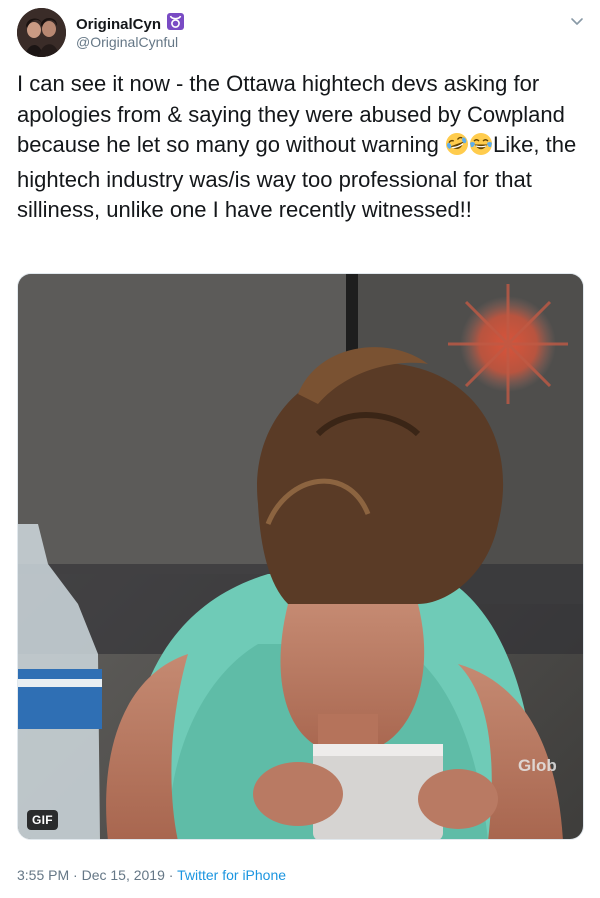  Describe the element at coordinates (41, 32) in the screenshot. I see `avatar` at that location.